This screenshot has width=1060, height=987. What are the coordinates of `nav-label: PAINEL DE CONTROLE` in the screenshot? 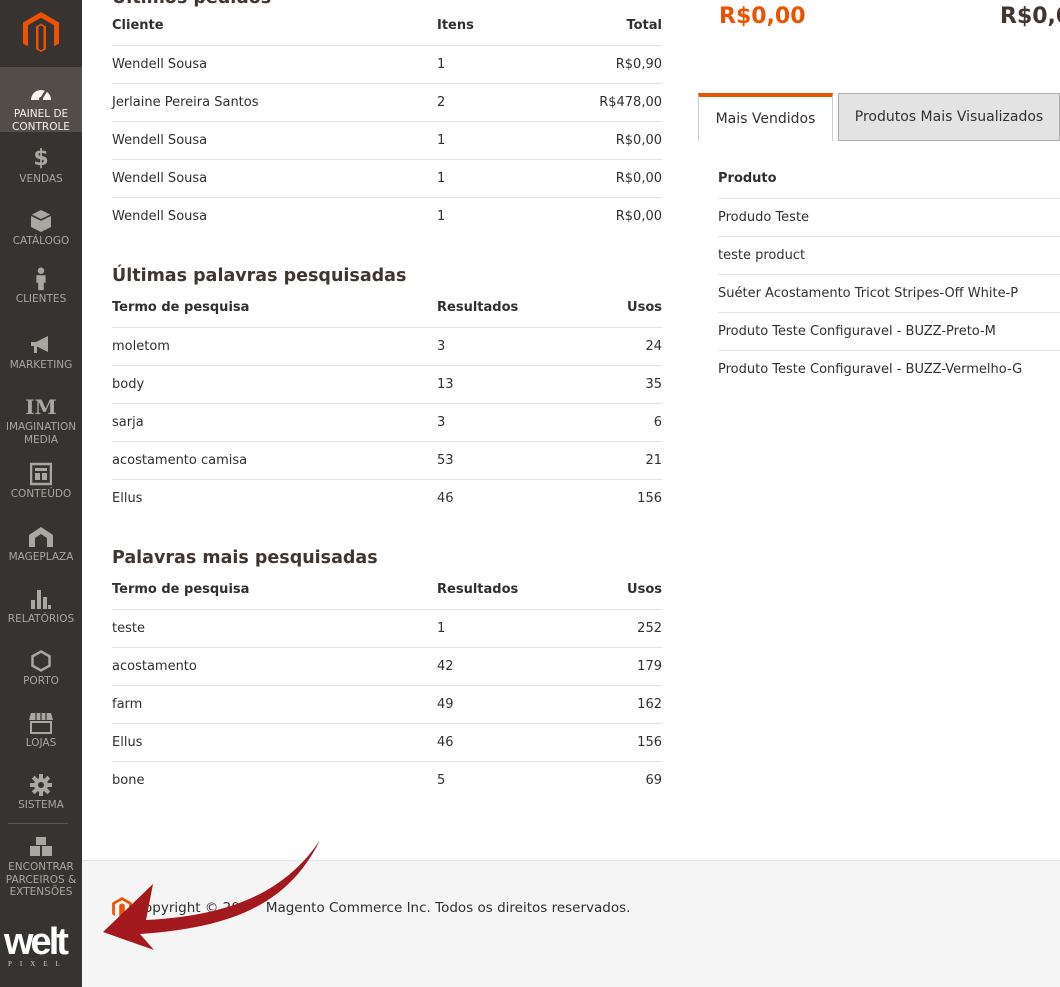 It's located at (41, 120).